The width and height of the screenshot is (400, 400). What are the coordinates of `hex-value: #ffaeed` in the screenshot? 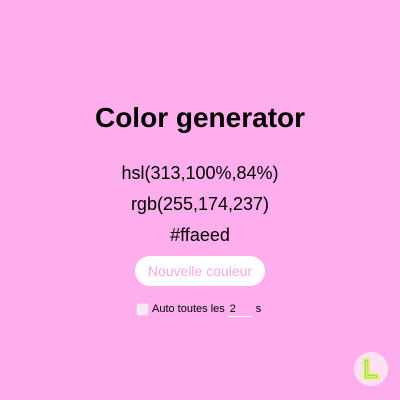 It's located at (200, 235).